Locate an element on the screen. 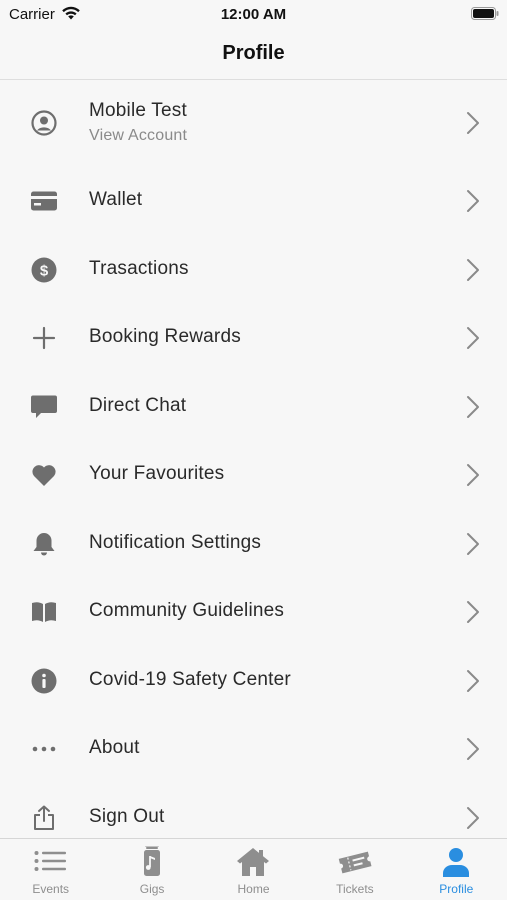 Image resolution: width=507 pixels, height=900 pixels. tab-profile: Profile is located at coordinates (456, 869).